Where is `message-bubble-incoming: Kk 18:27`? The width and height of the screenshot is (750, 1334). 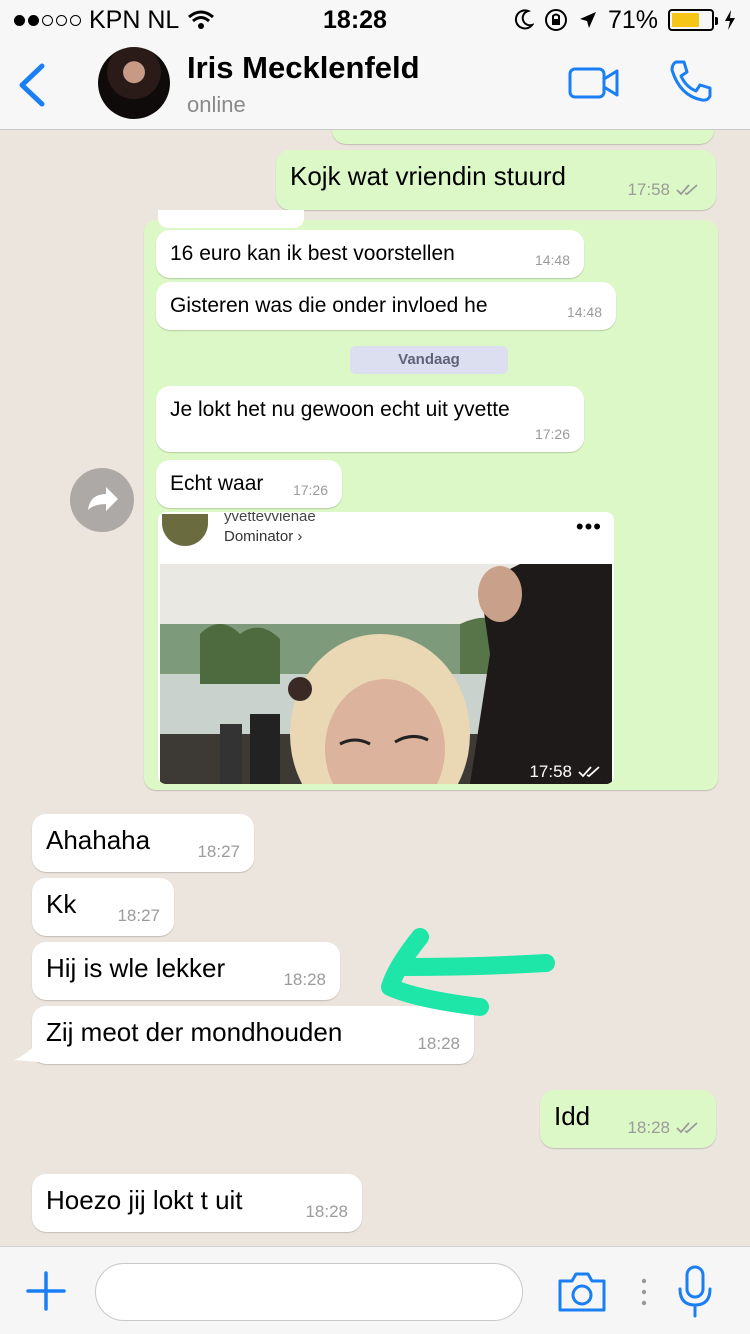 message-bubble-incoming: Kk 18:27 is located at coordinates (103, 907).